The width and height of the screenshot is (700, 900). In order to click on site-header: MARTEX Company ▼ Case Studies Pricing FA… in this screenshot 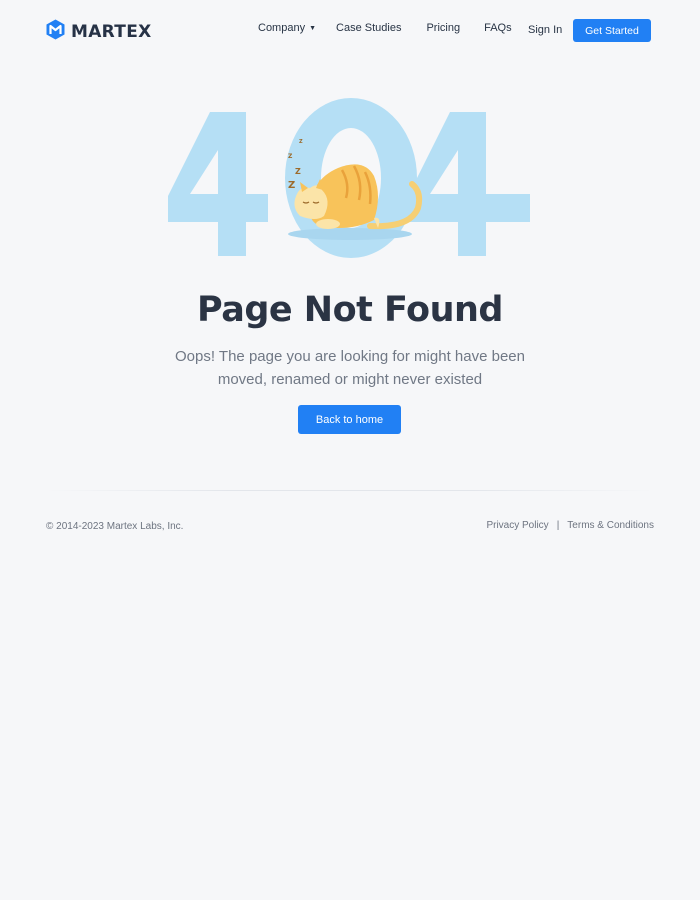, I will do `click(350, 30)`.